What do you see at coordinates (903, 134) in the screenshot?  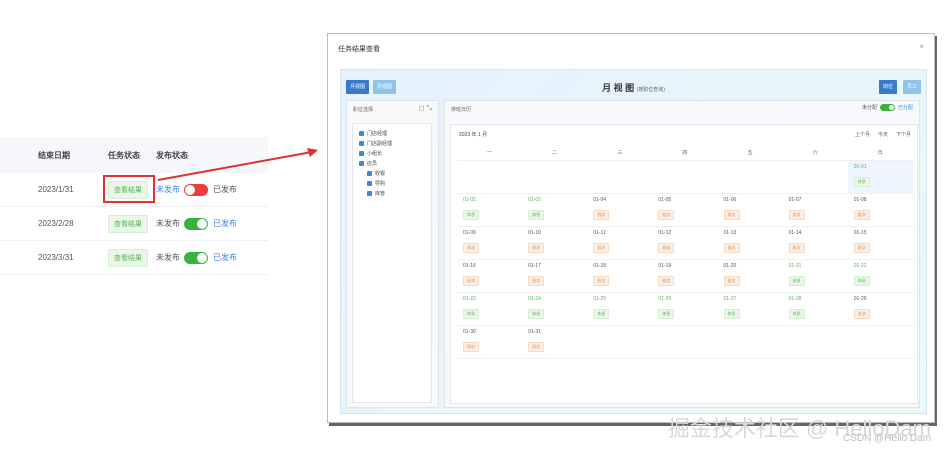 I see `next-month-button: 下个月` at bounding box center [903, 134].